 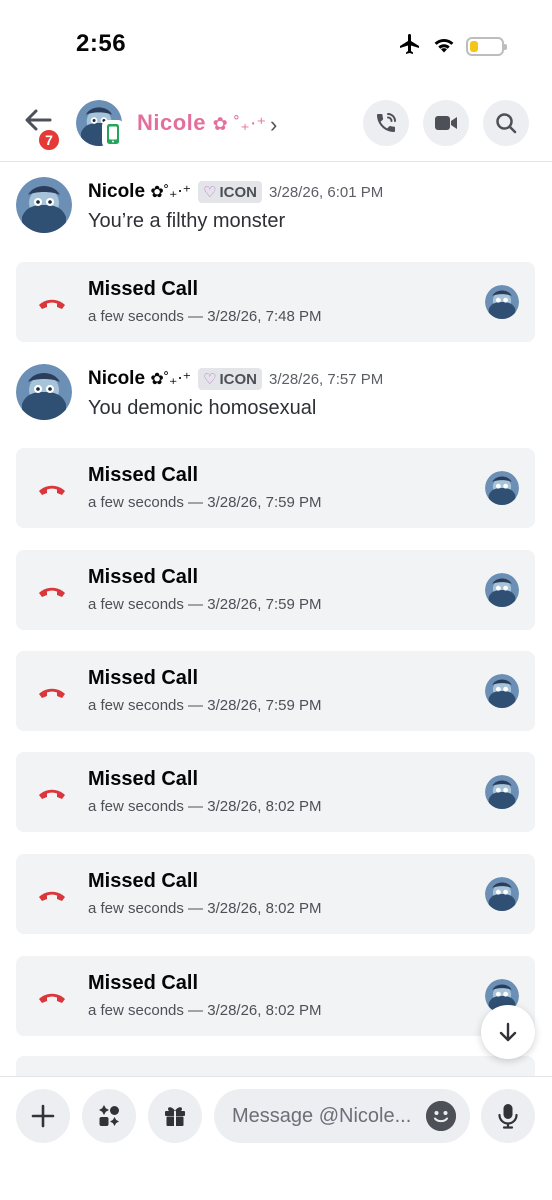 I want to click on search-icon, so click(x=506, y=123).